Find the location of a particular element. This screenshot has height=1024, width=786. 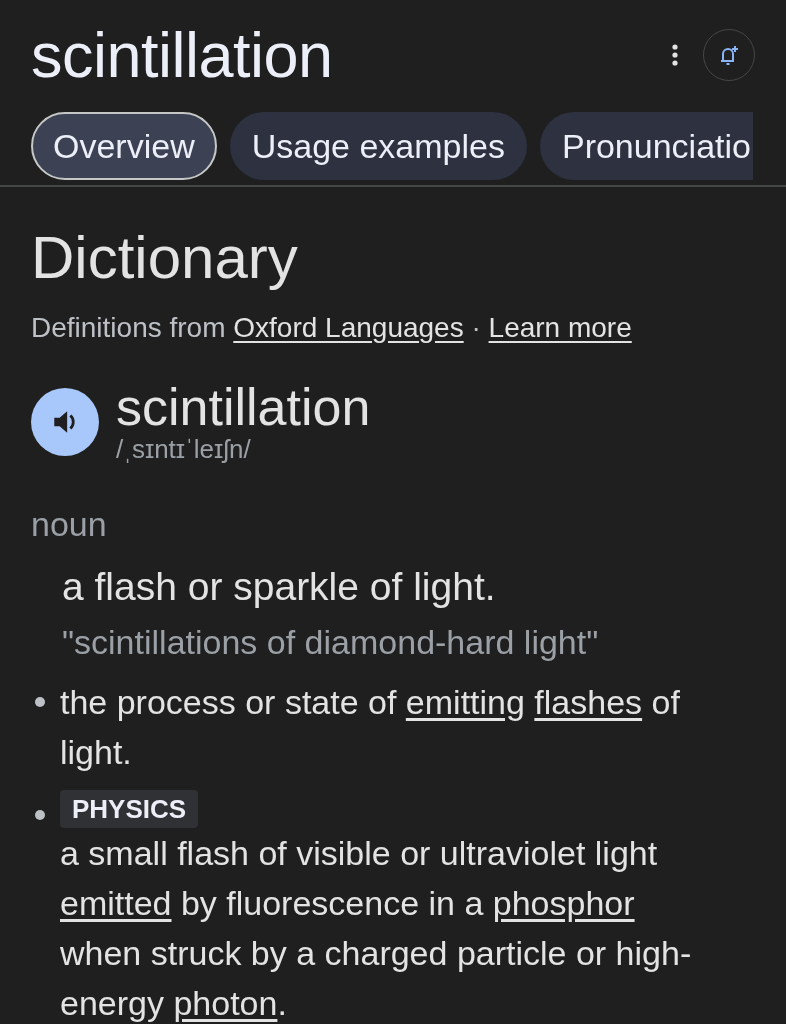

source-line: Definitions from Oxford Languages · Learn more is located at coordinates (332, 328).